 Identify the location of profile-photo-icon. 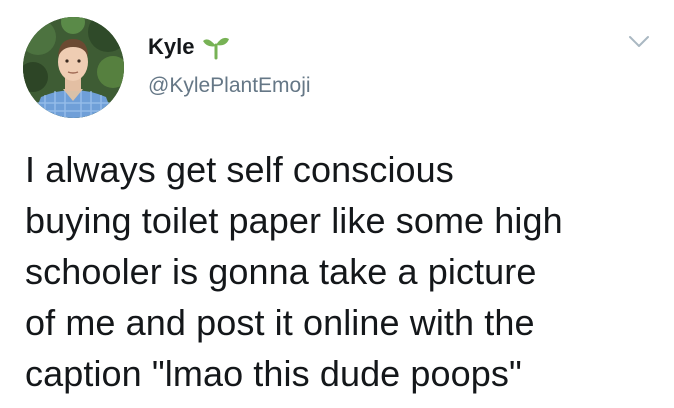
(73, 67).